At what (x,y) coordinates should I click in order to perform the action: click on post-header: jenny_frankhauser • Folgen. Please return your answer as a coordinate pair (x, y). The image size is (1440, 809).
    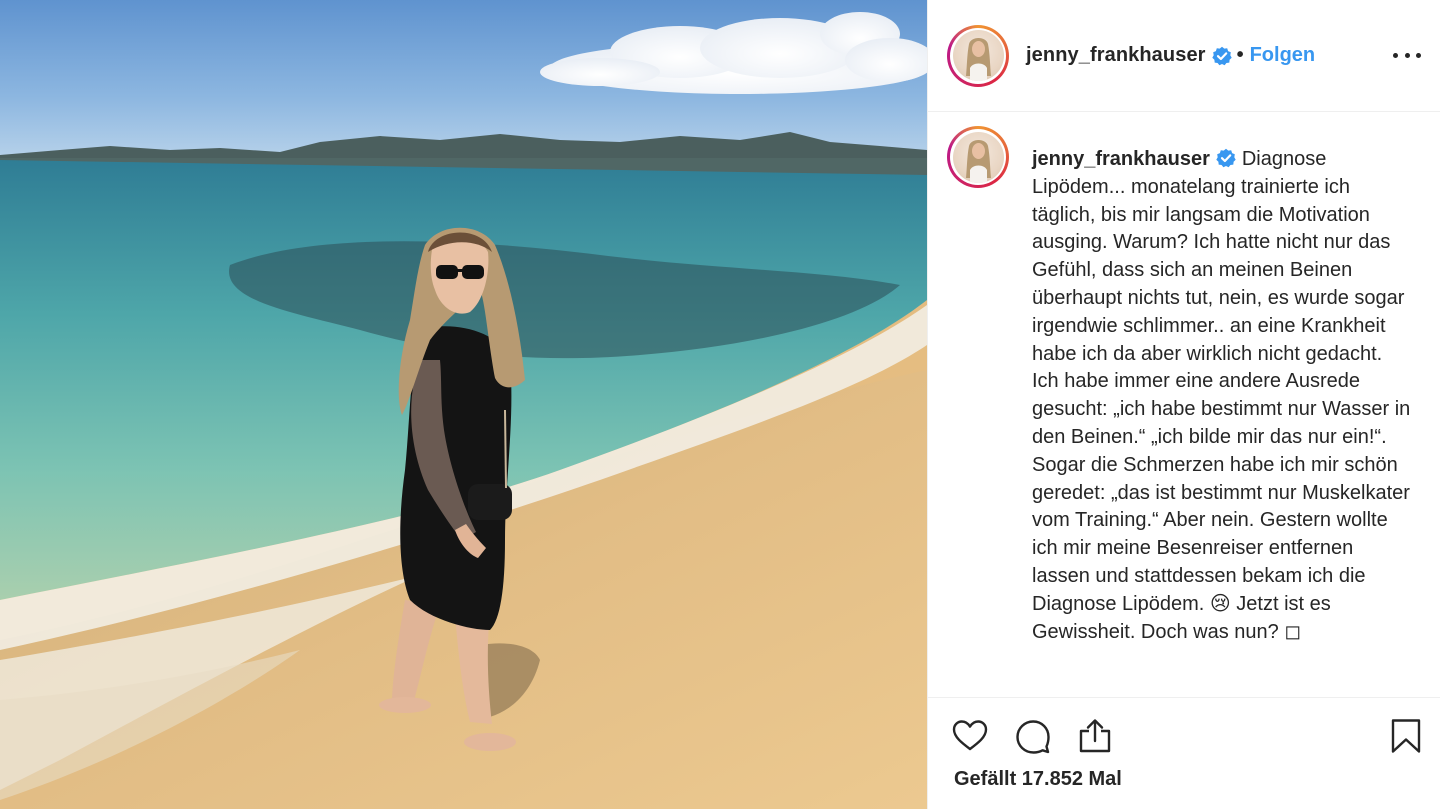
    Looking at the image, I should click on (1184, 56).